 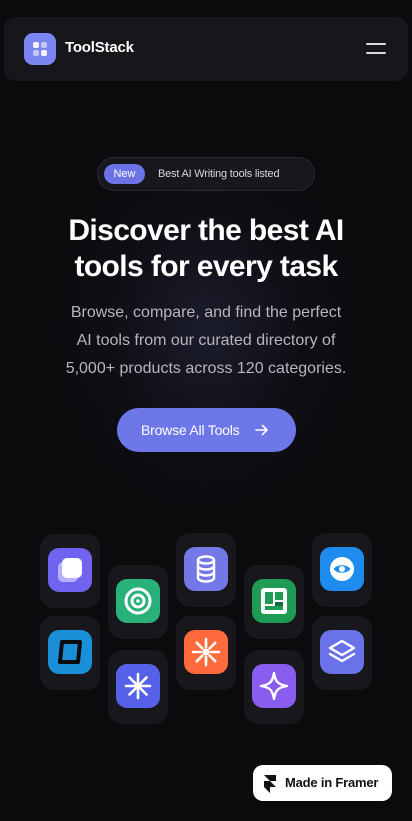 I want to click on announcement-text: Best AI Writing tools listed, so click(x=219, y=174).